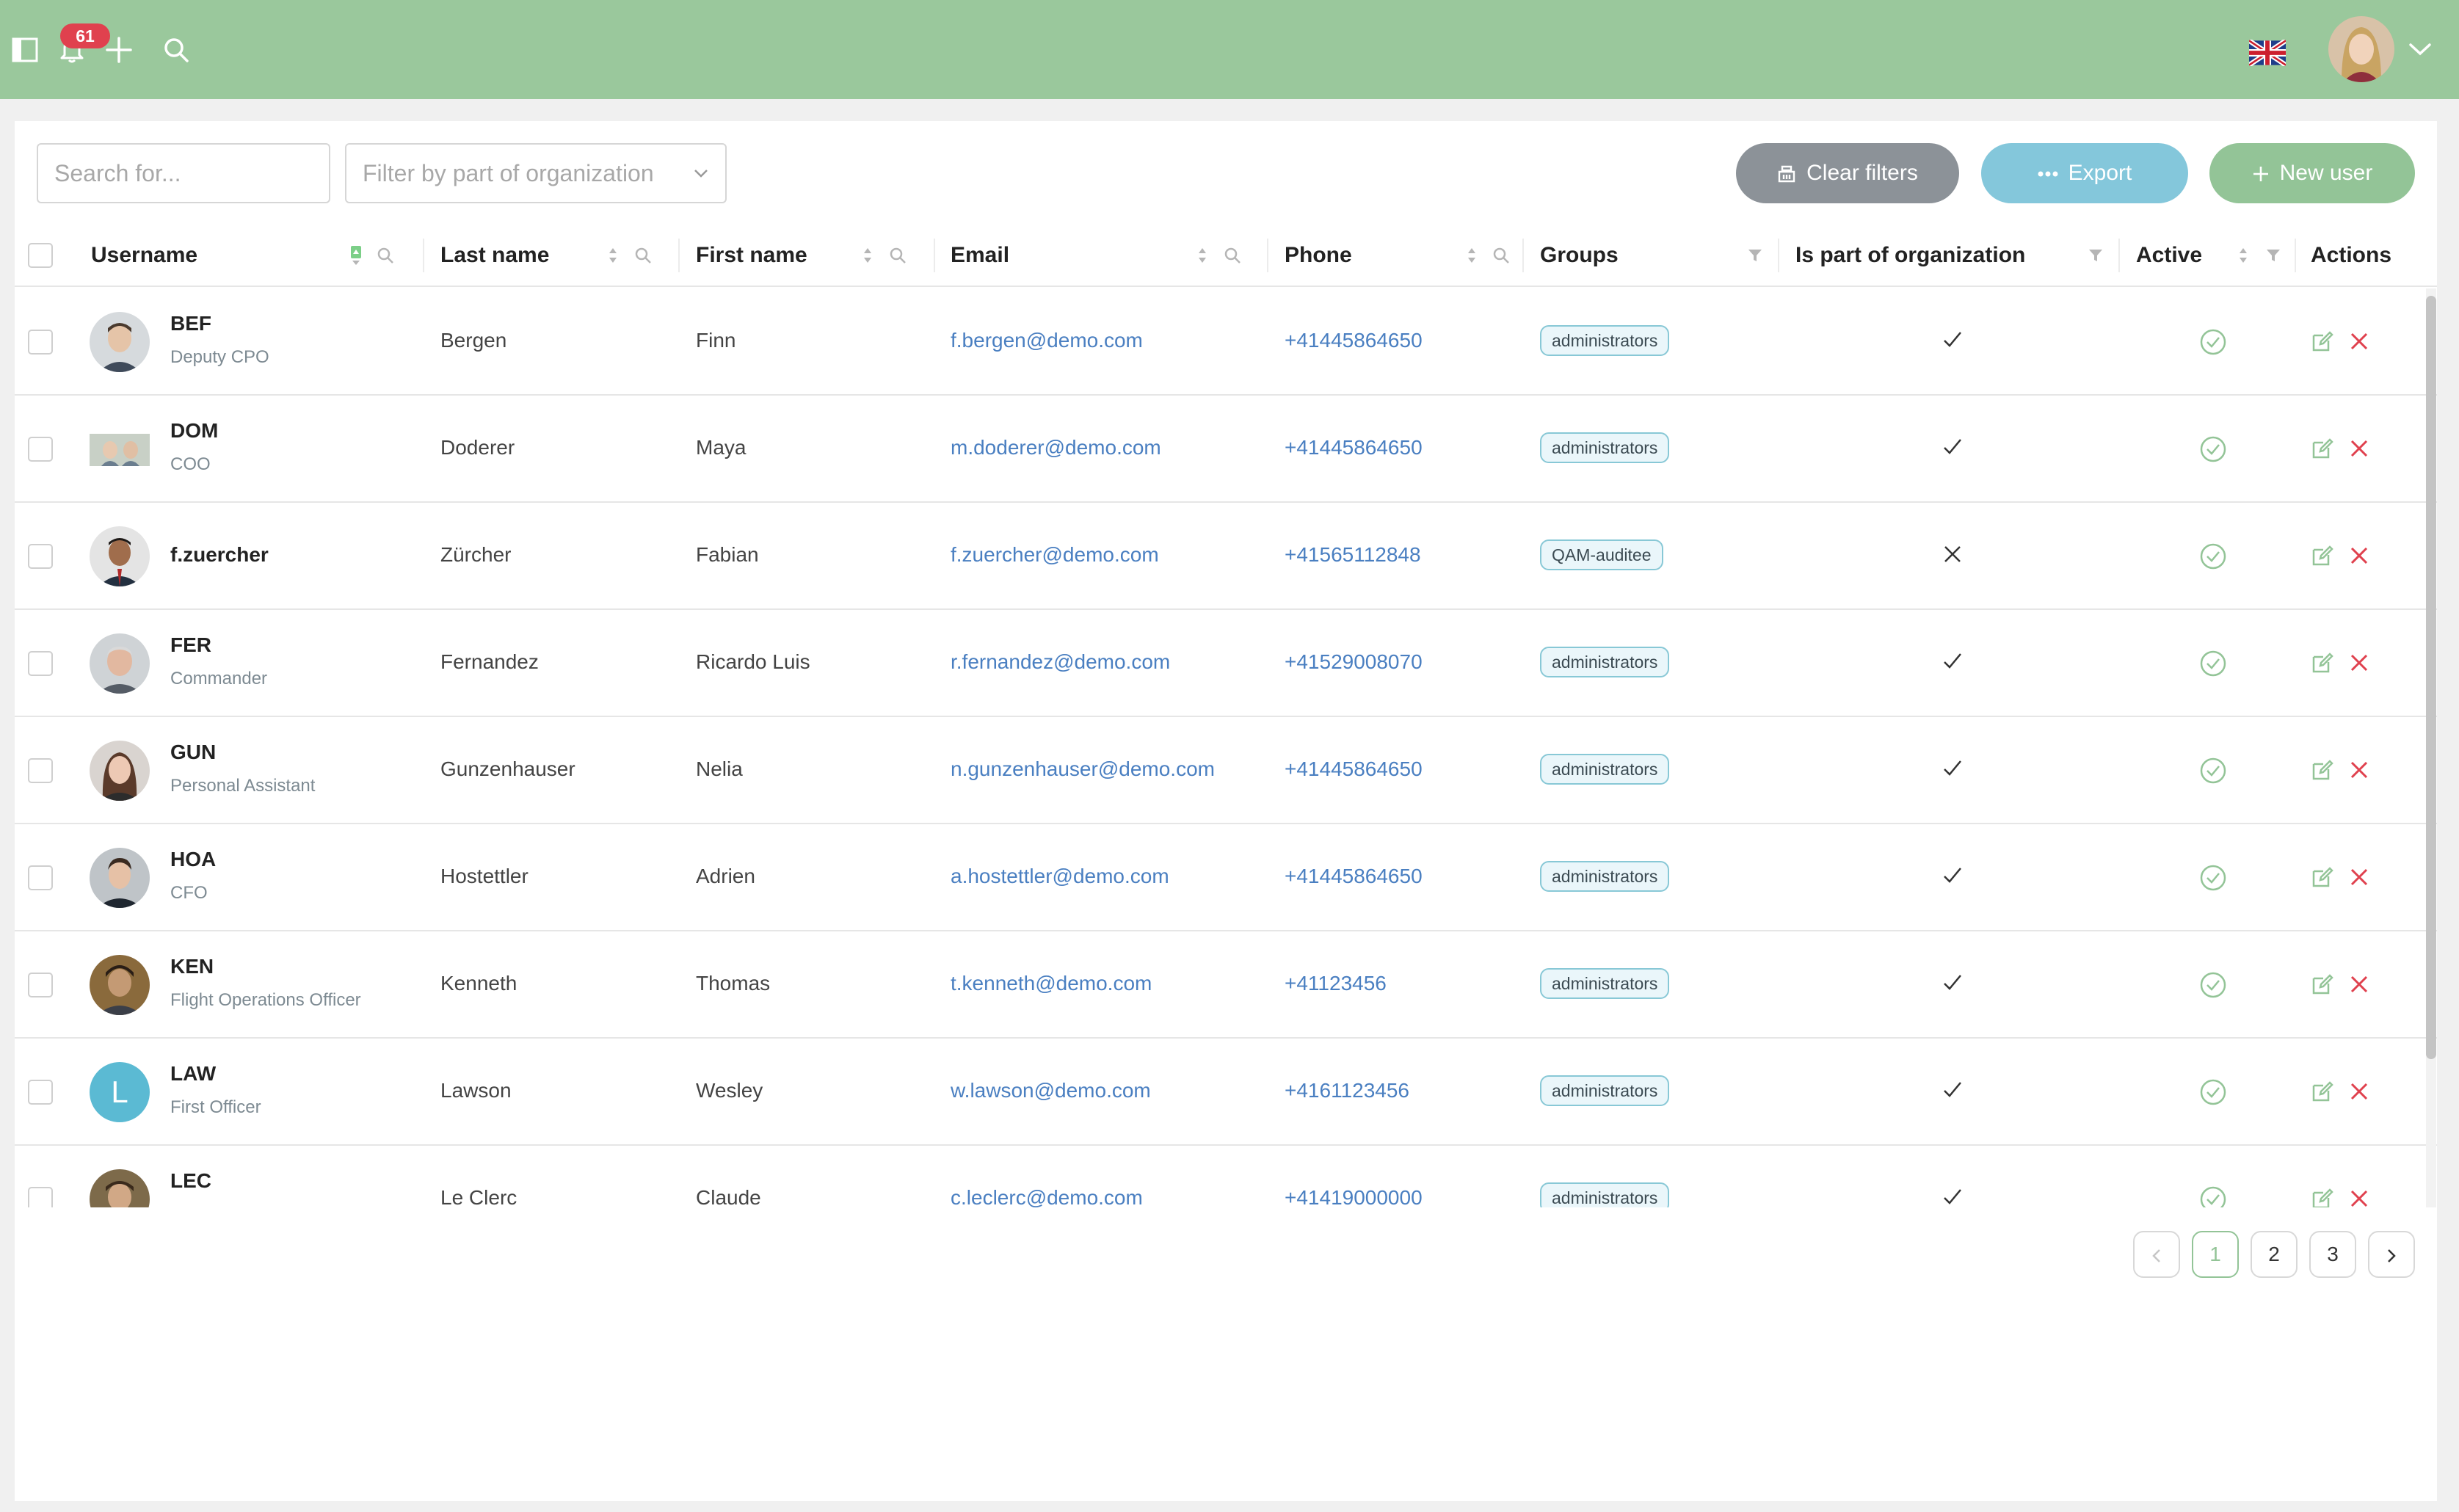  Describe the element at coordinates (85, 35) in the screenshot. I see `notification-badge: 61` at that location.